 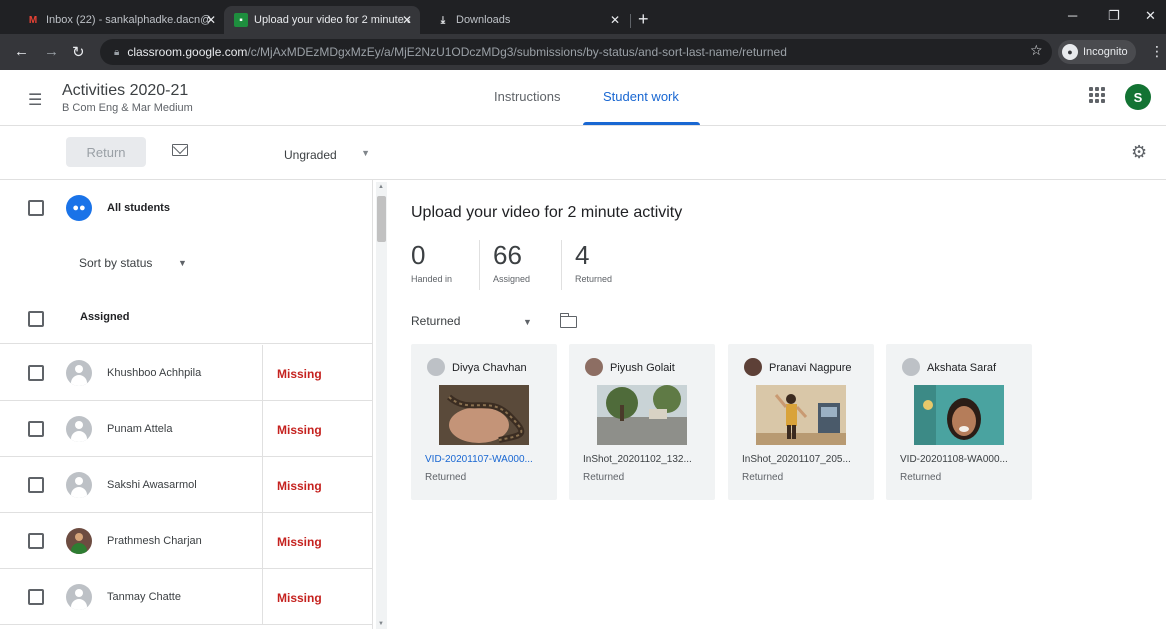 What do you see at coordinates (512, 279) in the screenshot?
I see `stat-label: Assigned` at bounding box center [512, 279].